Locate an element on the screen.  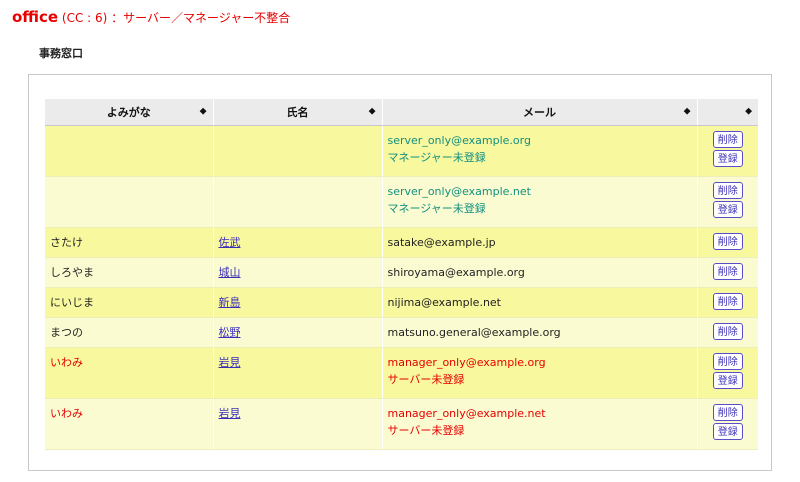
email-text: satake@example.jp is located at coordinates (441, 242).